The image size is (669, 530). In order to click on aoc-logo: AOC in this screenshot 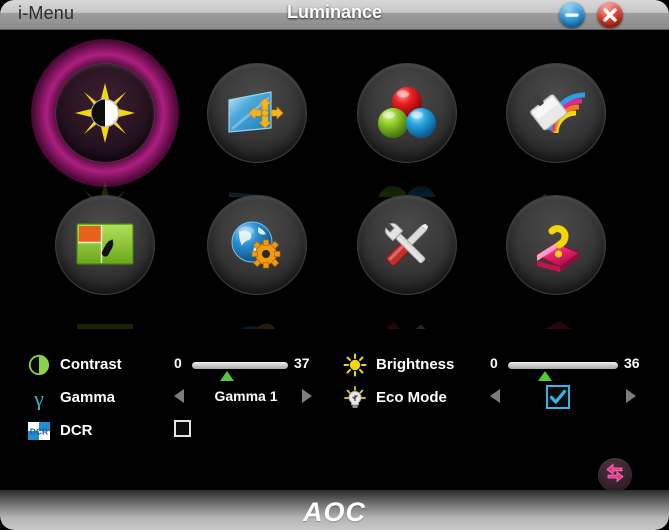, I will do `click(334, 512)`.